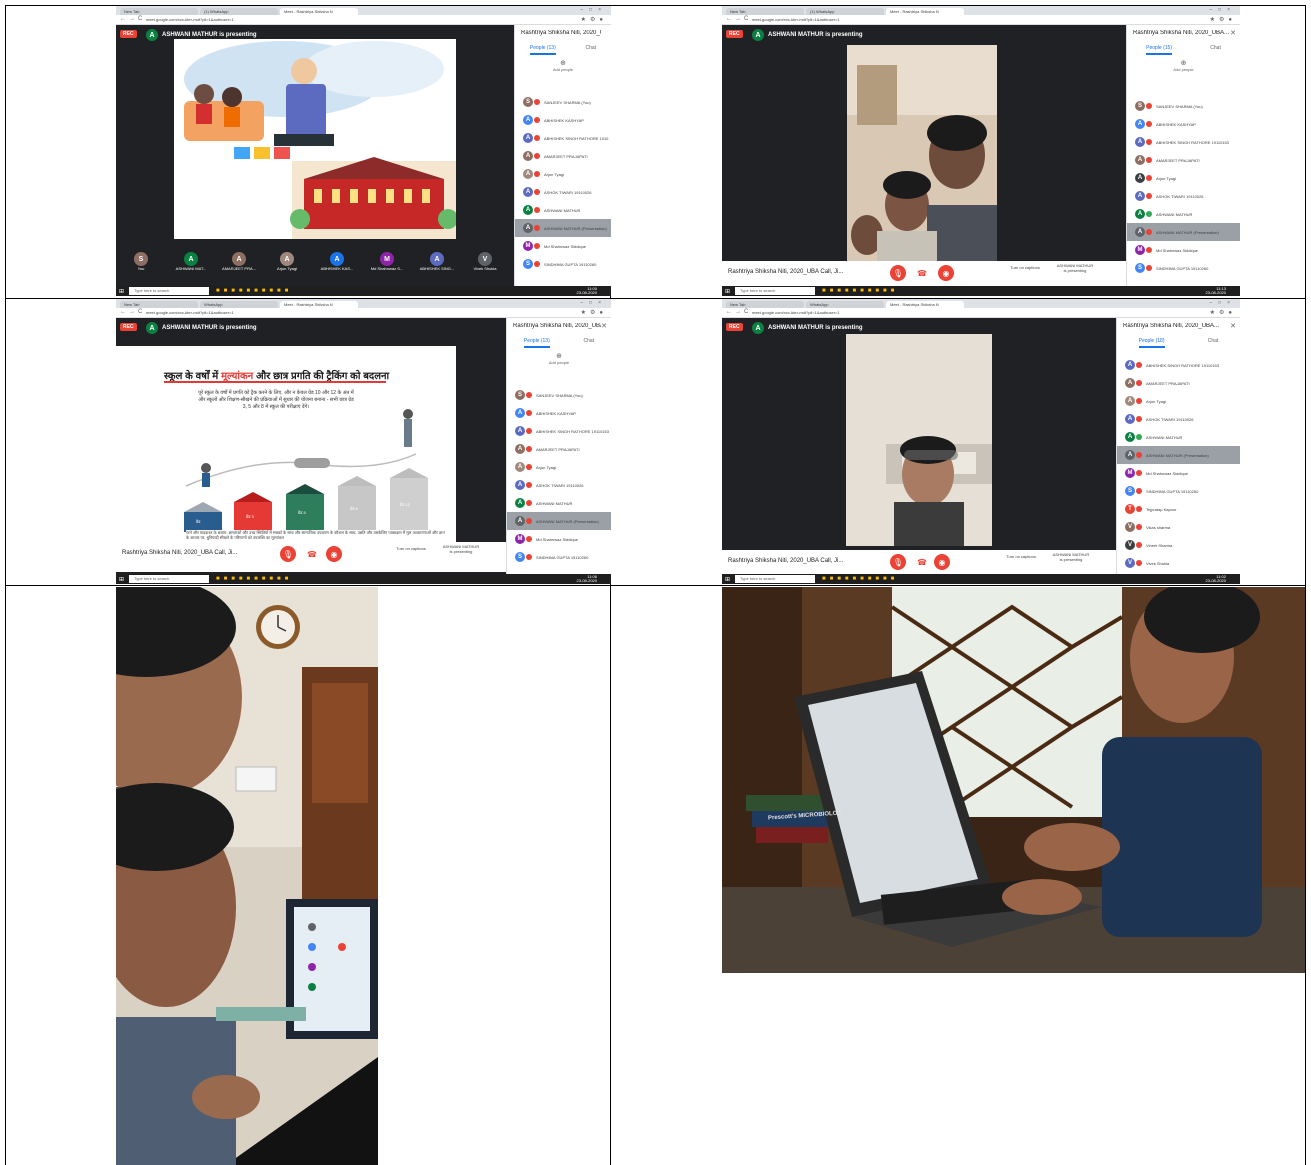 This screenshot has height=1165, width=1311. I want to click on browser-tab: (1) WhatsApp, so click(845, 11).